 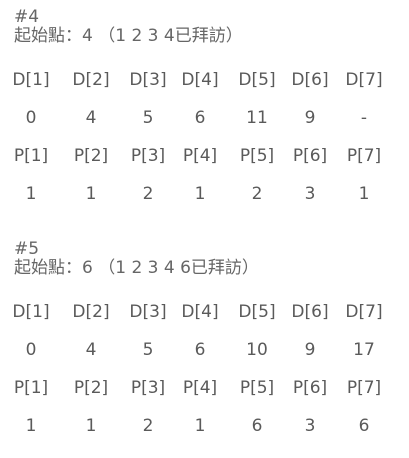 I want to click on p-value-row: 1 1 2 1 2 3 1, so click(x=204, y=194).